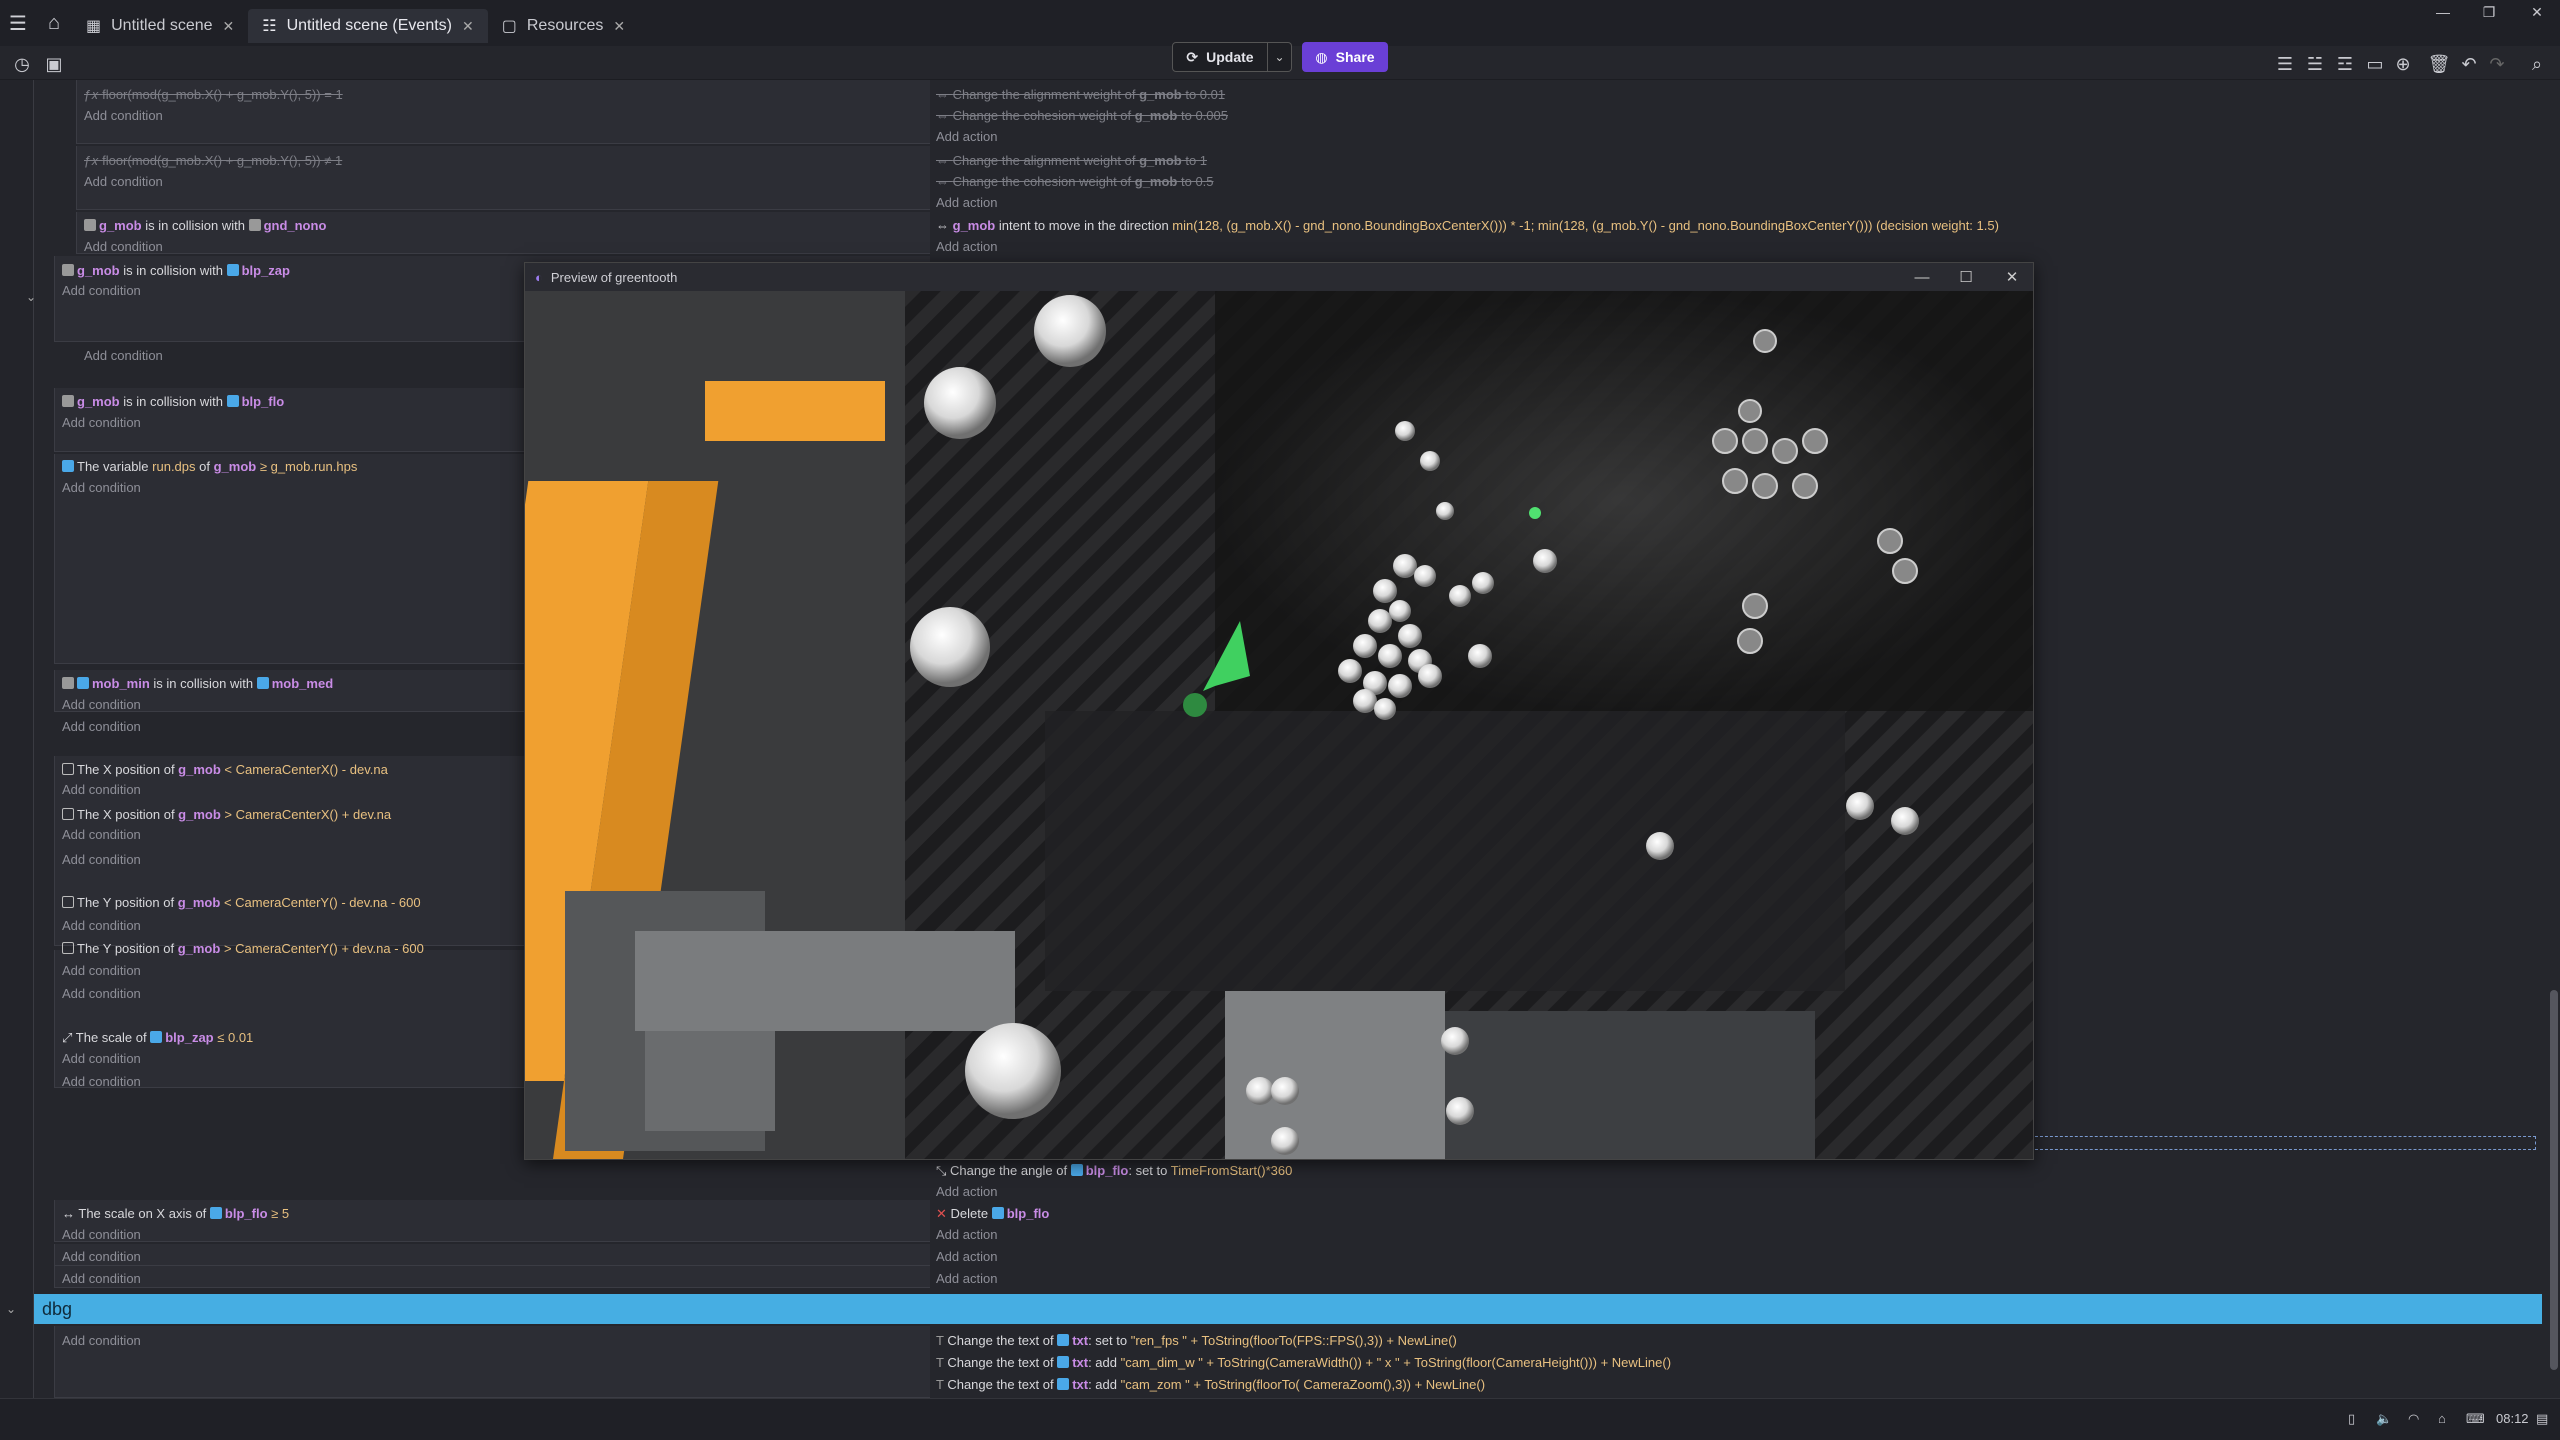  I want to click on add-subevent-icon: ☱, so click(2315, 64).